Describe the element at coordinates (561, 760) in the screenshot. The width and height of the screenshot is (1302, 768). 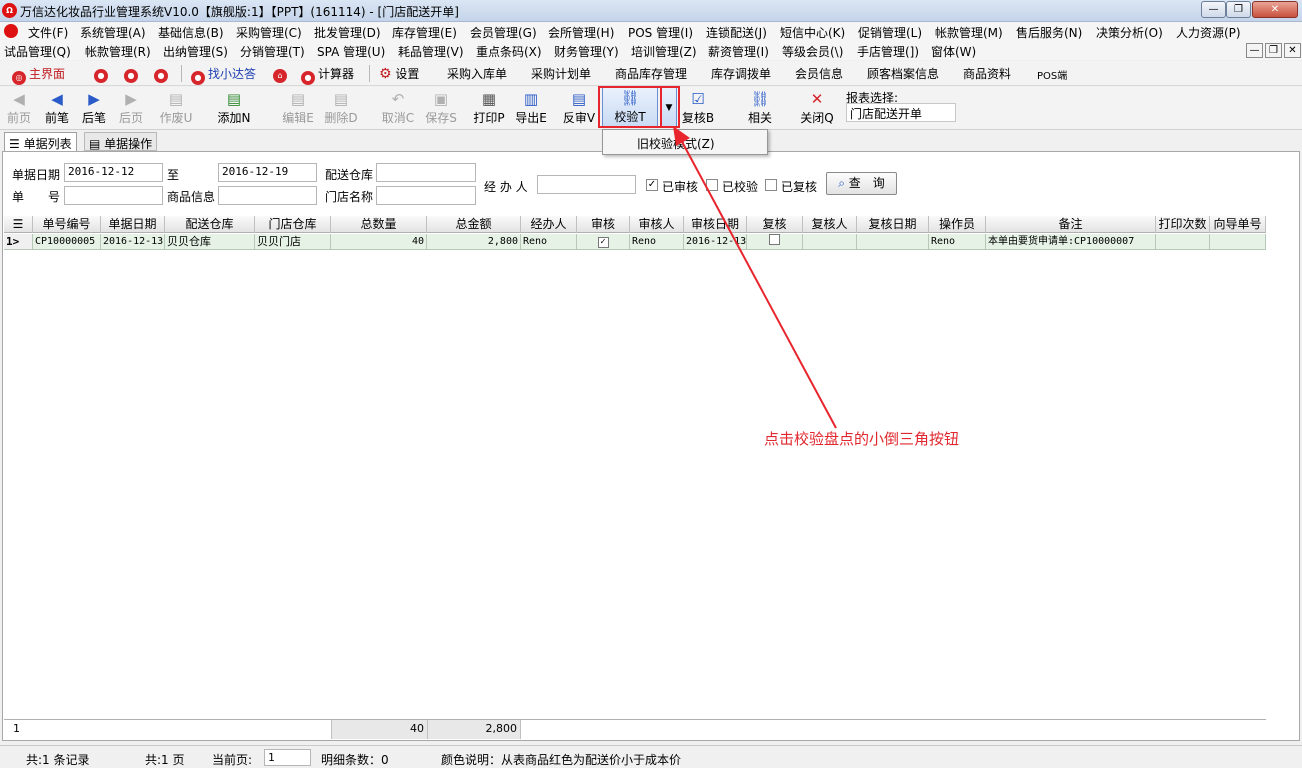
I see `color-legend: 颜色说明：从表商品红色为配送价小于成本价` at that location.